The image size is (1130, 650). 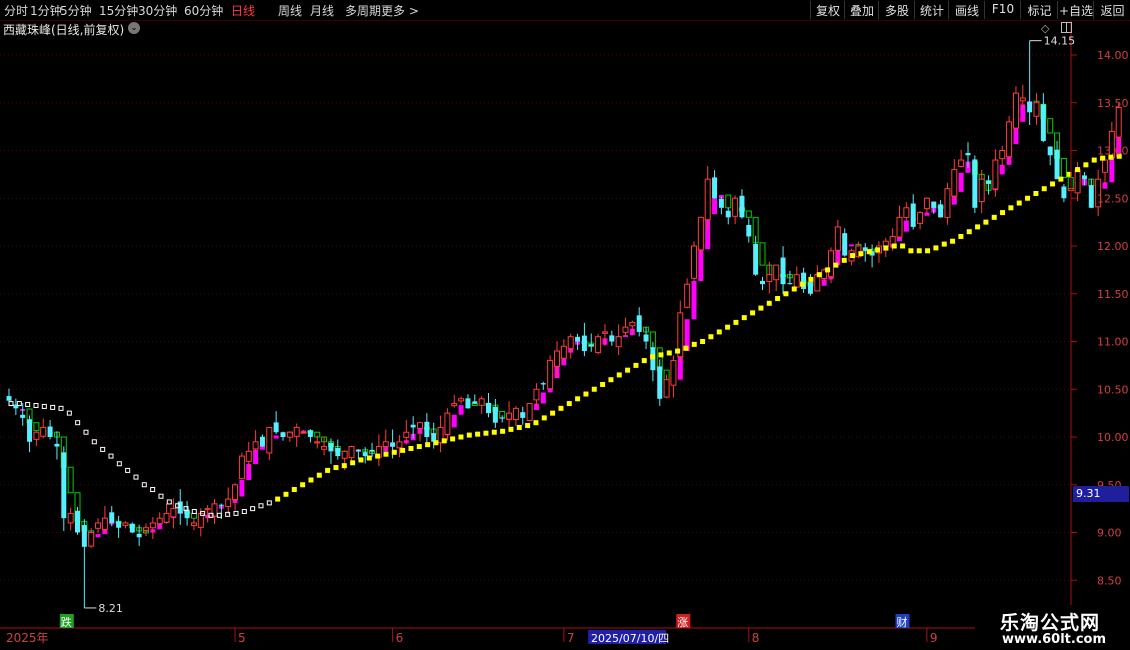 I want to click on period-1: 1分钟, so click(x=46, y=10).